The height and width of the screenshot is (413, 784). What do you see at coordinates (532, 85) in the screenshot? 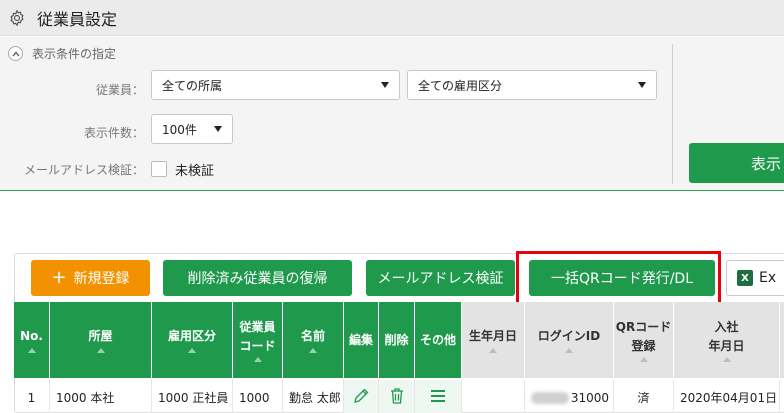
I see `employment-type-select: 全ての雇用区分` at bounding box center [532, 85].